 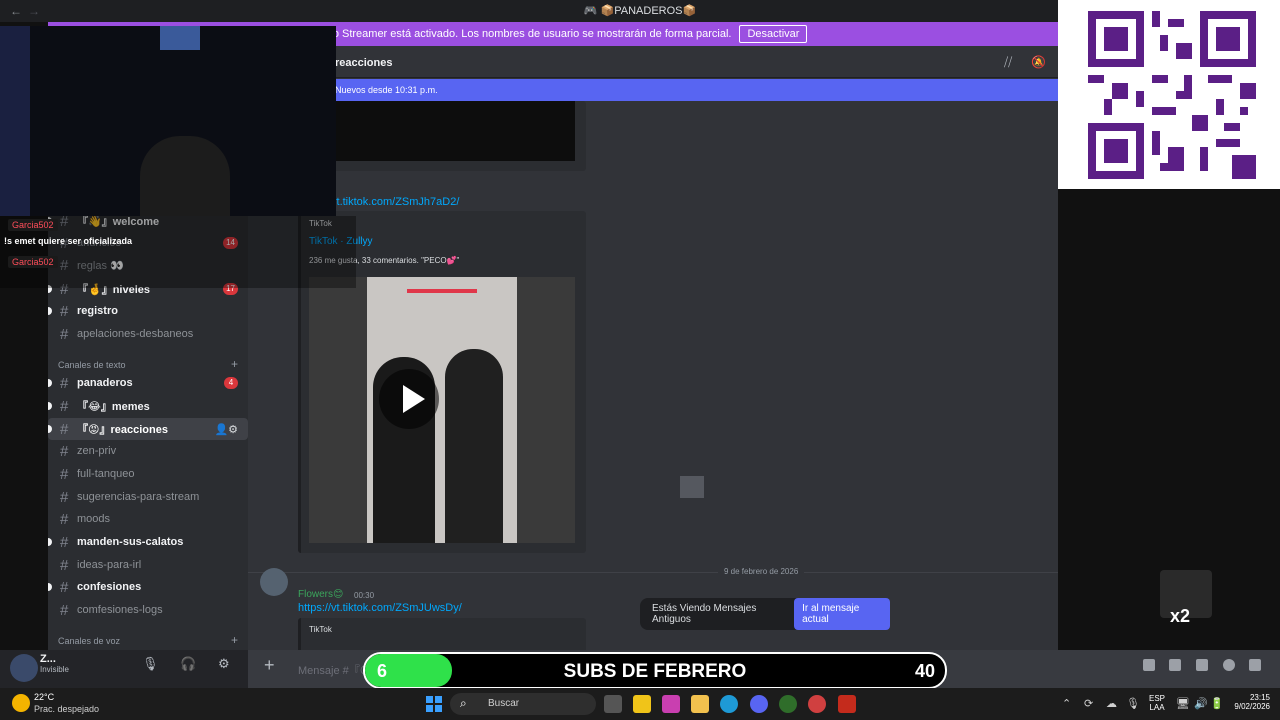 I want to click on emoji-icon, so click(x=1229, y=665).